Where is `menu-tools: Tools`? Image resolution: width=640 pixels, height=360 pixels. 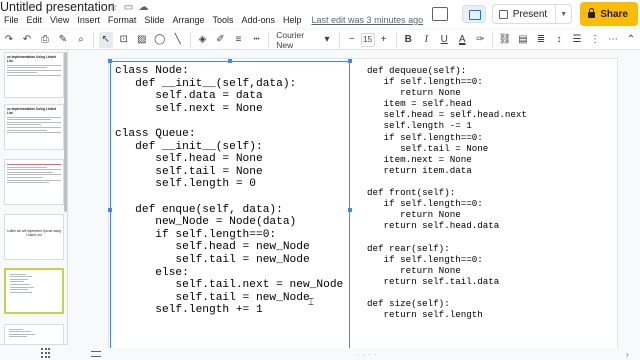 menu-tools: Tools is located at coordinates (222, 20).